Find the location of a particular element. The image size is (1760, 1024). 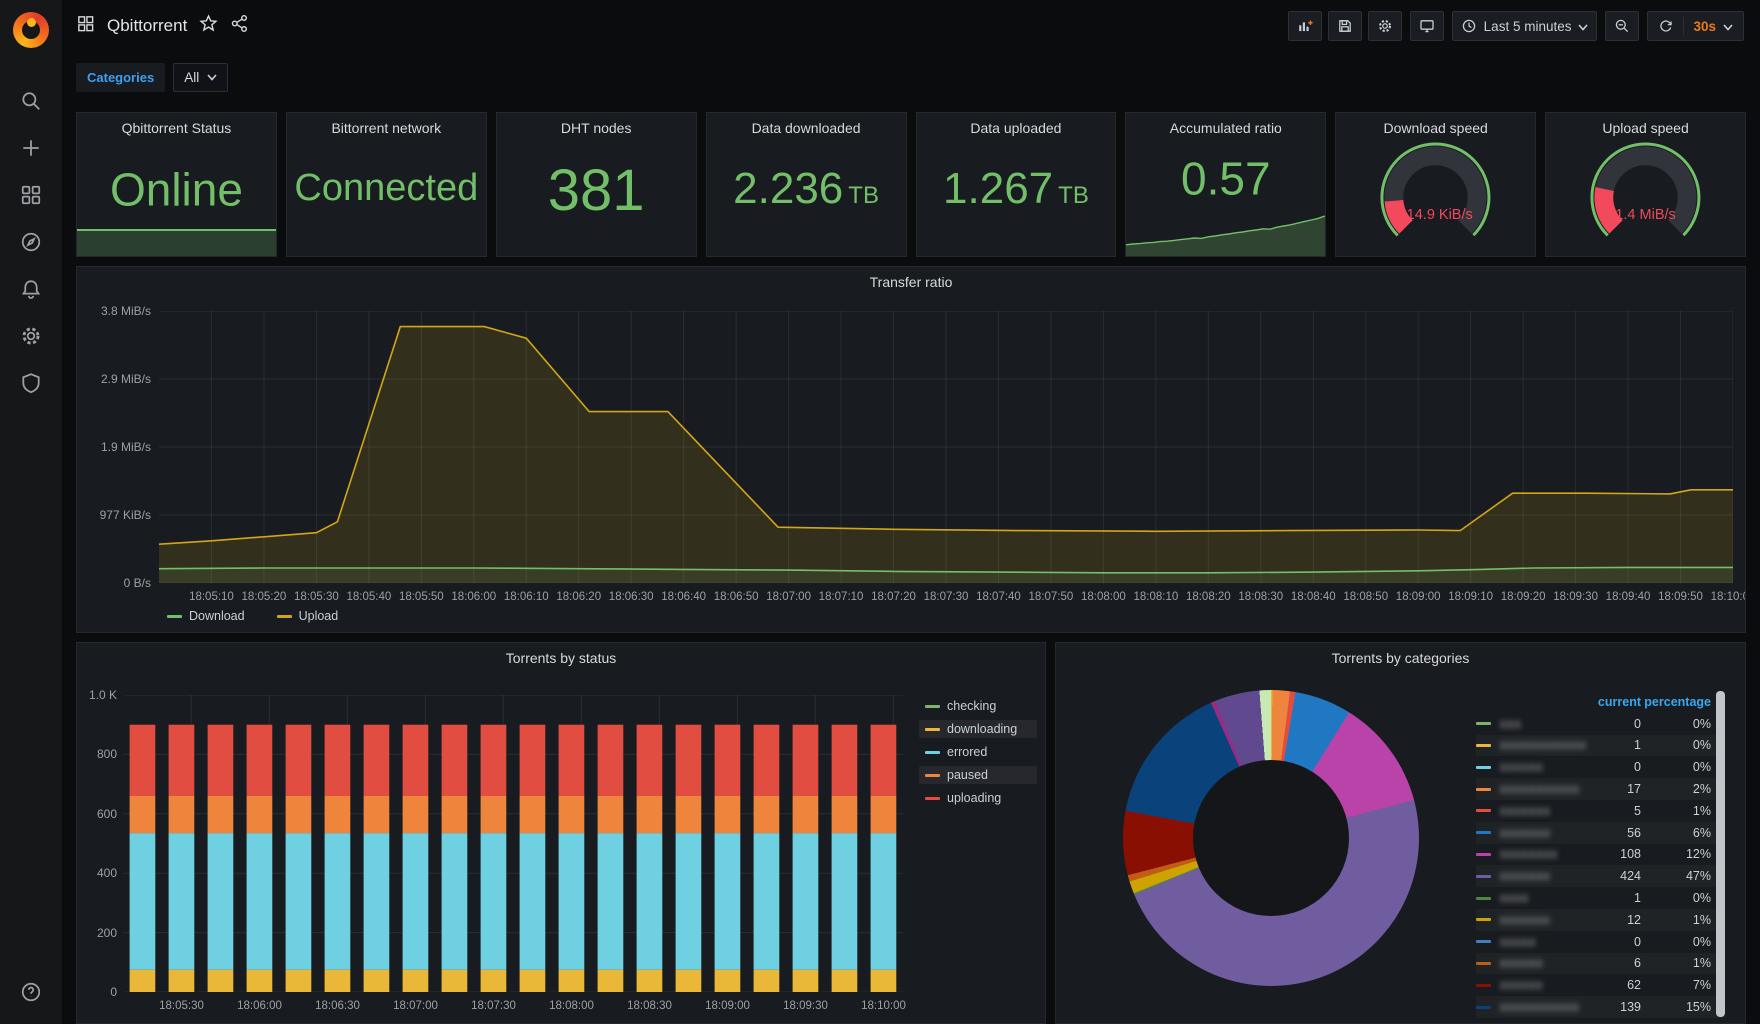

grafana-logo-icon is located at coordinates (31, 30).